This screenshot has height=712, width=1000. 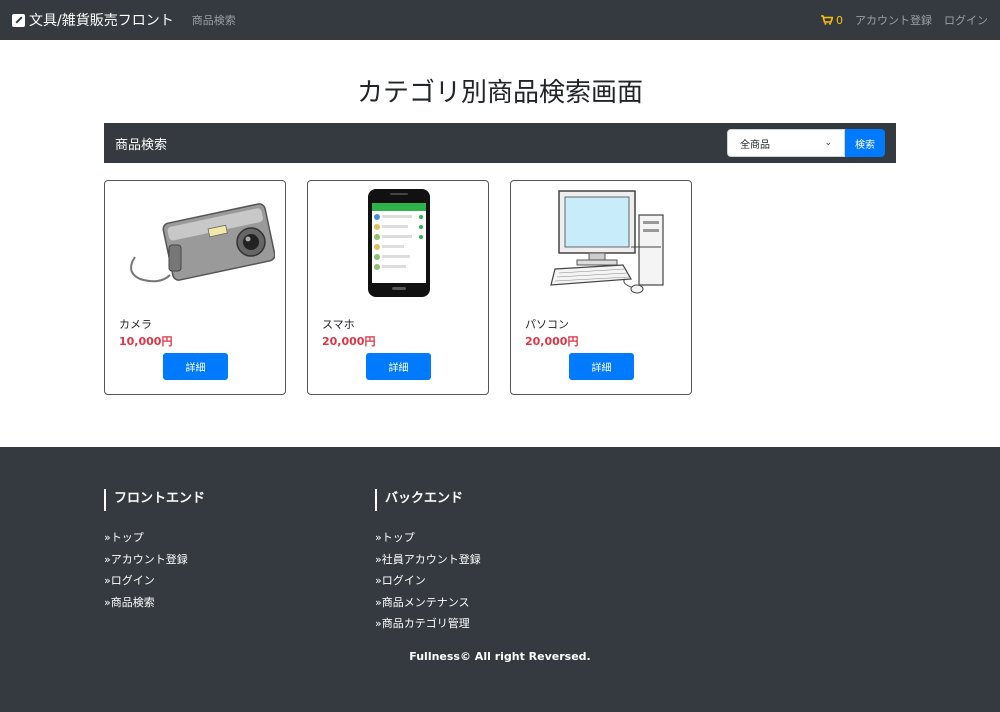 I want to click on footer-link-back-category-management: »商品カテゴリ管理, so click(x=428, y=624).